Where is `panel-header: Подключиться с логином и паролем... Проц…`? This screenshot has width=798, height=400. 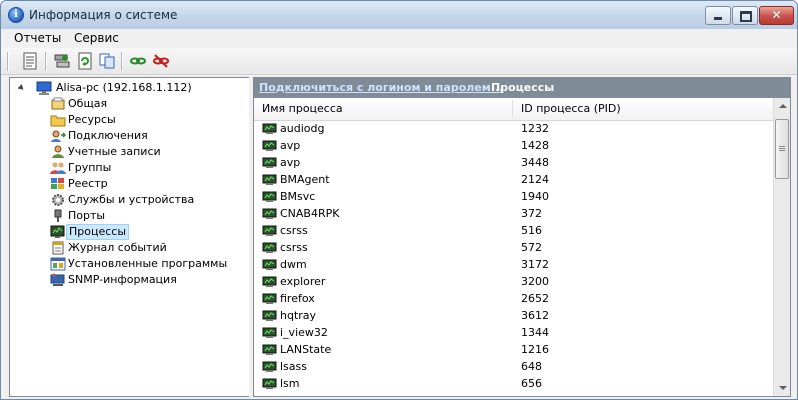 panel-header: Подключиться с логином и паролем... Проц… is located at coordinates (522, 88).